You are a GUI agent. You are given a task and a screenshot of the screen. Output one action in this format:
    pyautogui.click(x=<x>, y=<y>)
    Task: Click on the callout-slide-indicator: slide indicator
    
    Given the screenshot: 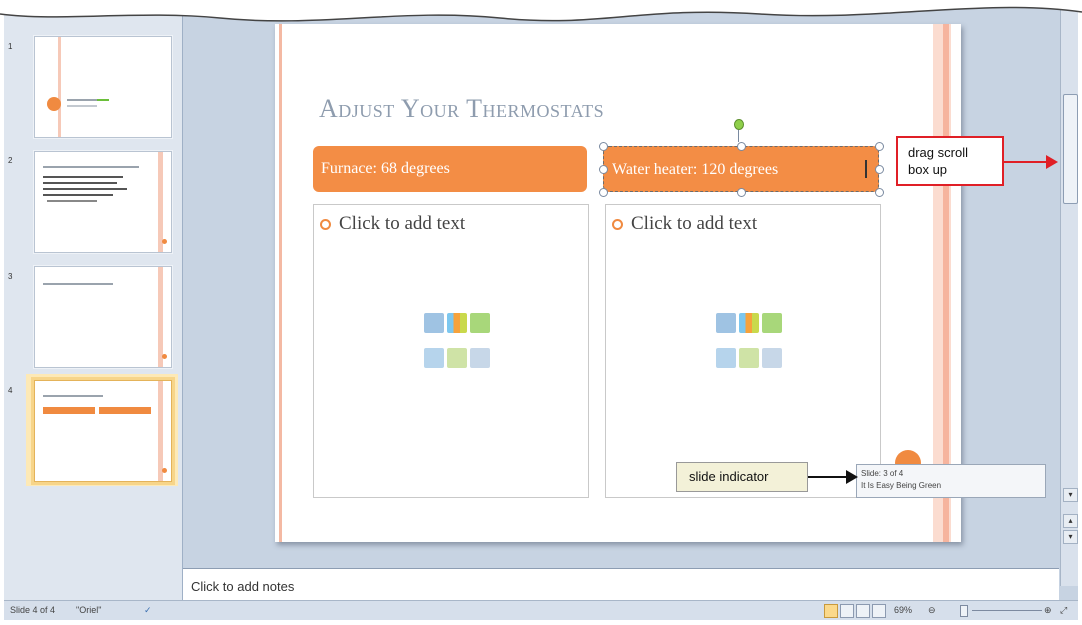 What is the action you would take?
    pyautogui.click(x=742, y=477)
    